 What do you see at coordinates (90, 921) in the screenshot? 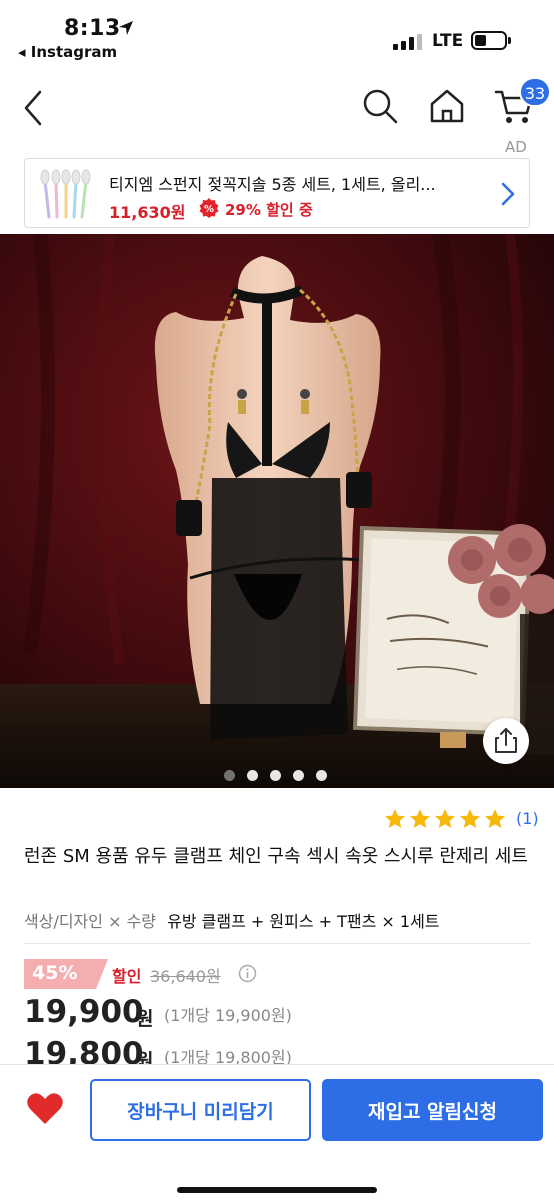
I see `option-label: 색상/디자인 × 수량` at bounding box center [90, 921].